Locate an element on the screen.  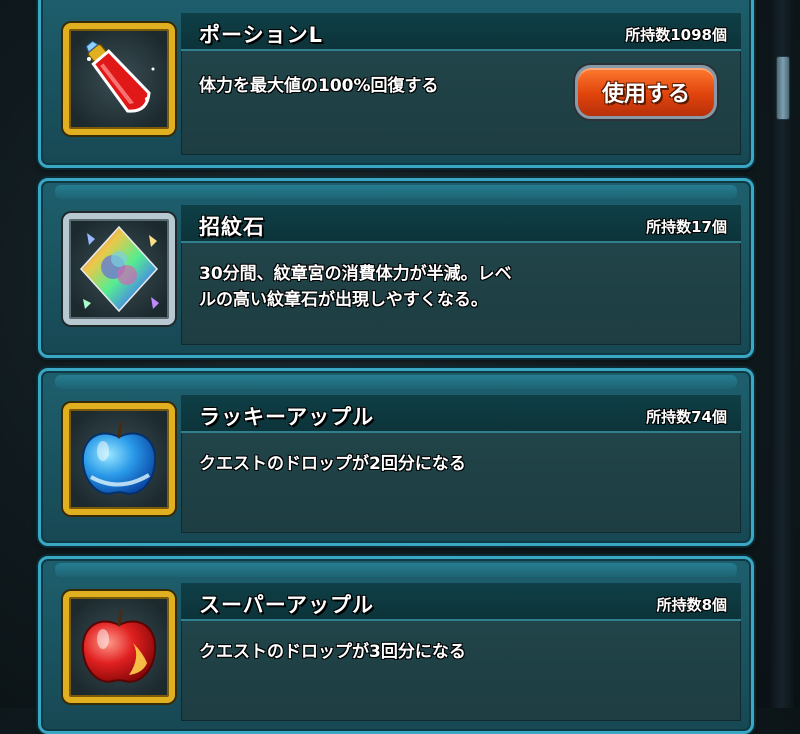
item-name: ポーションL is located at coordinates (261, 35).